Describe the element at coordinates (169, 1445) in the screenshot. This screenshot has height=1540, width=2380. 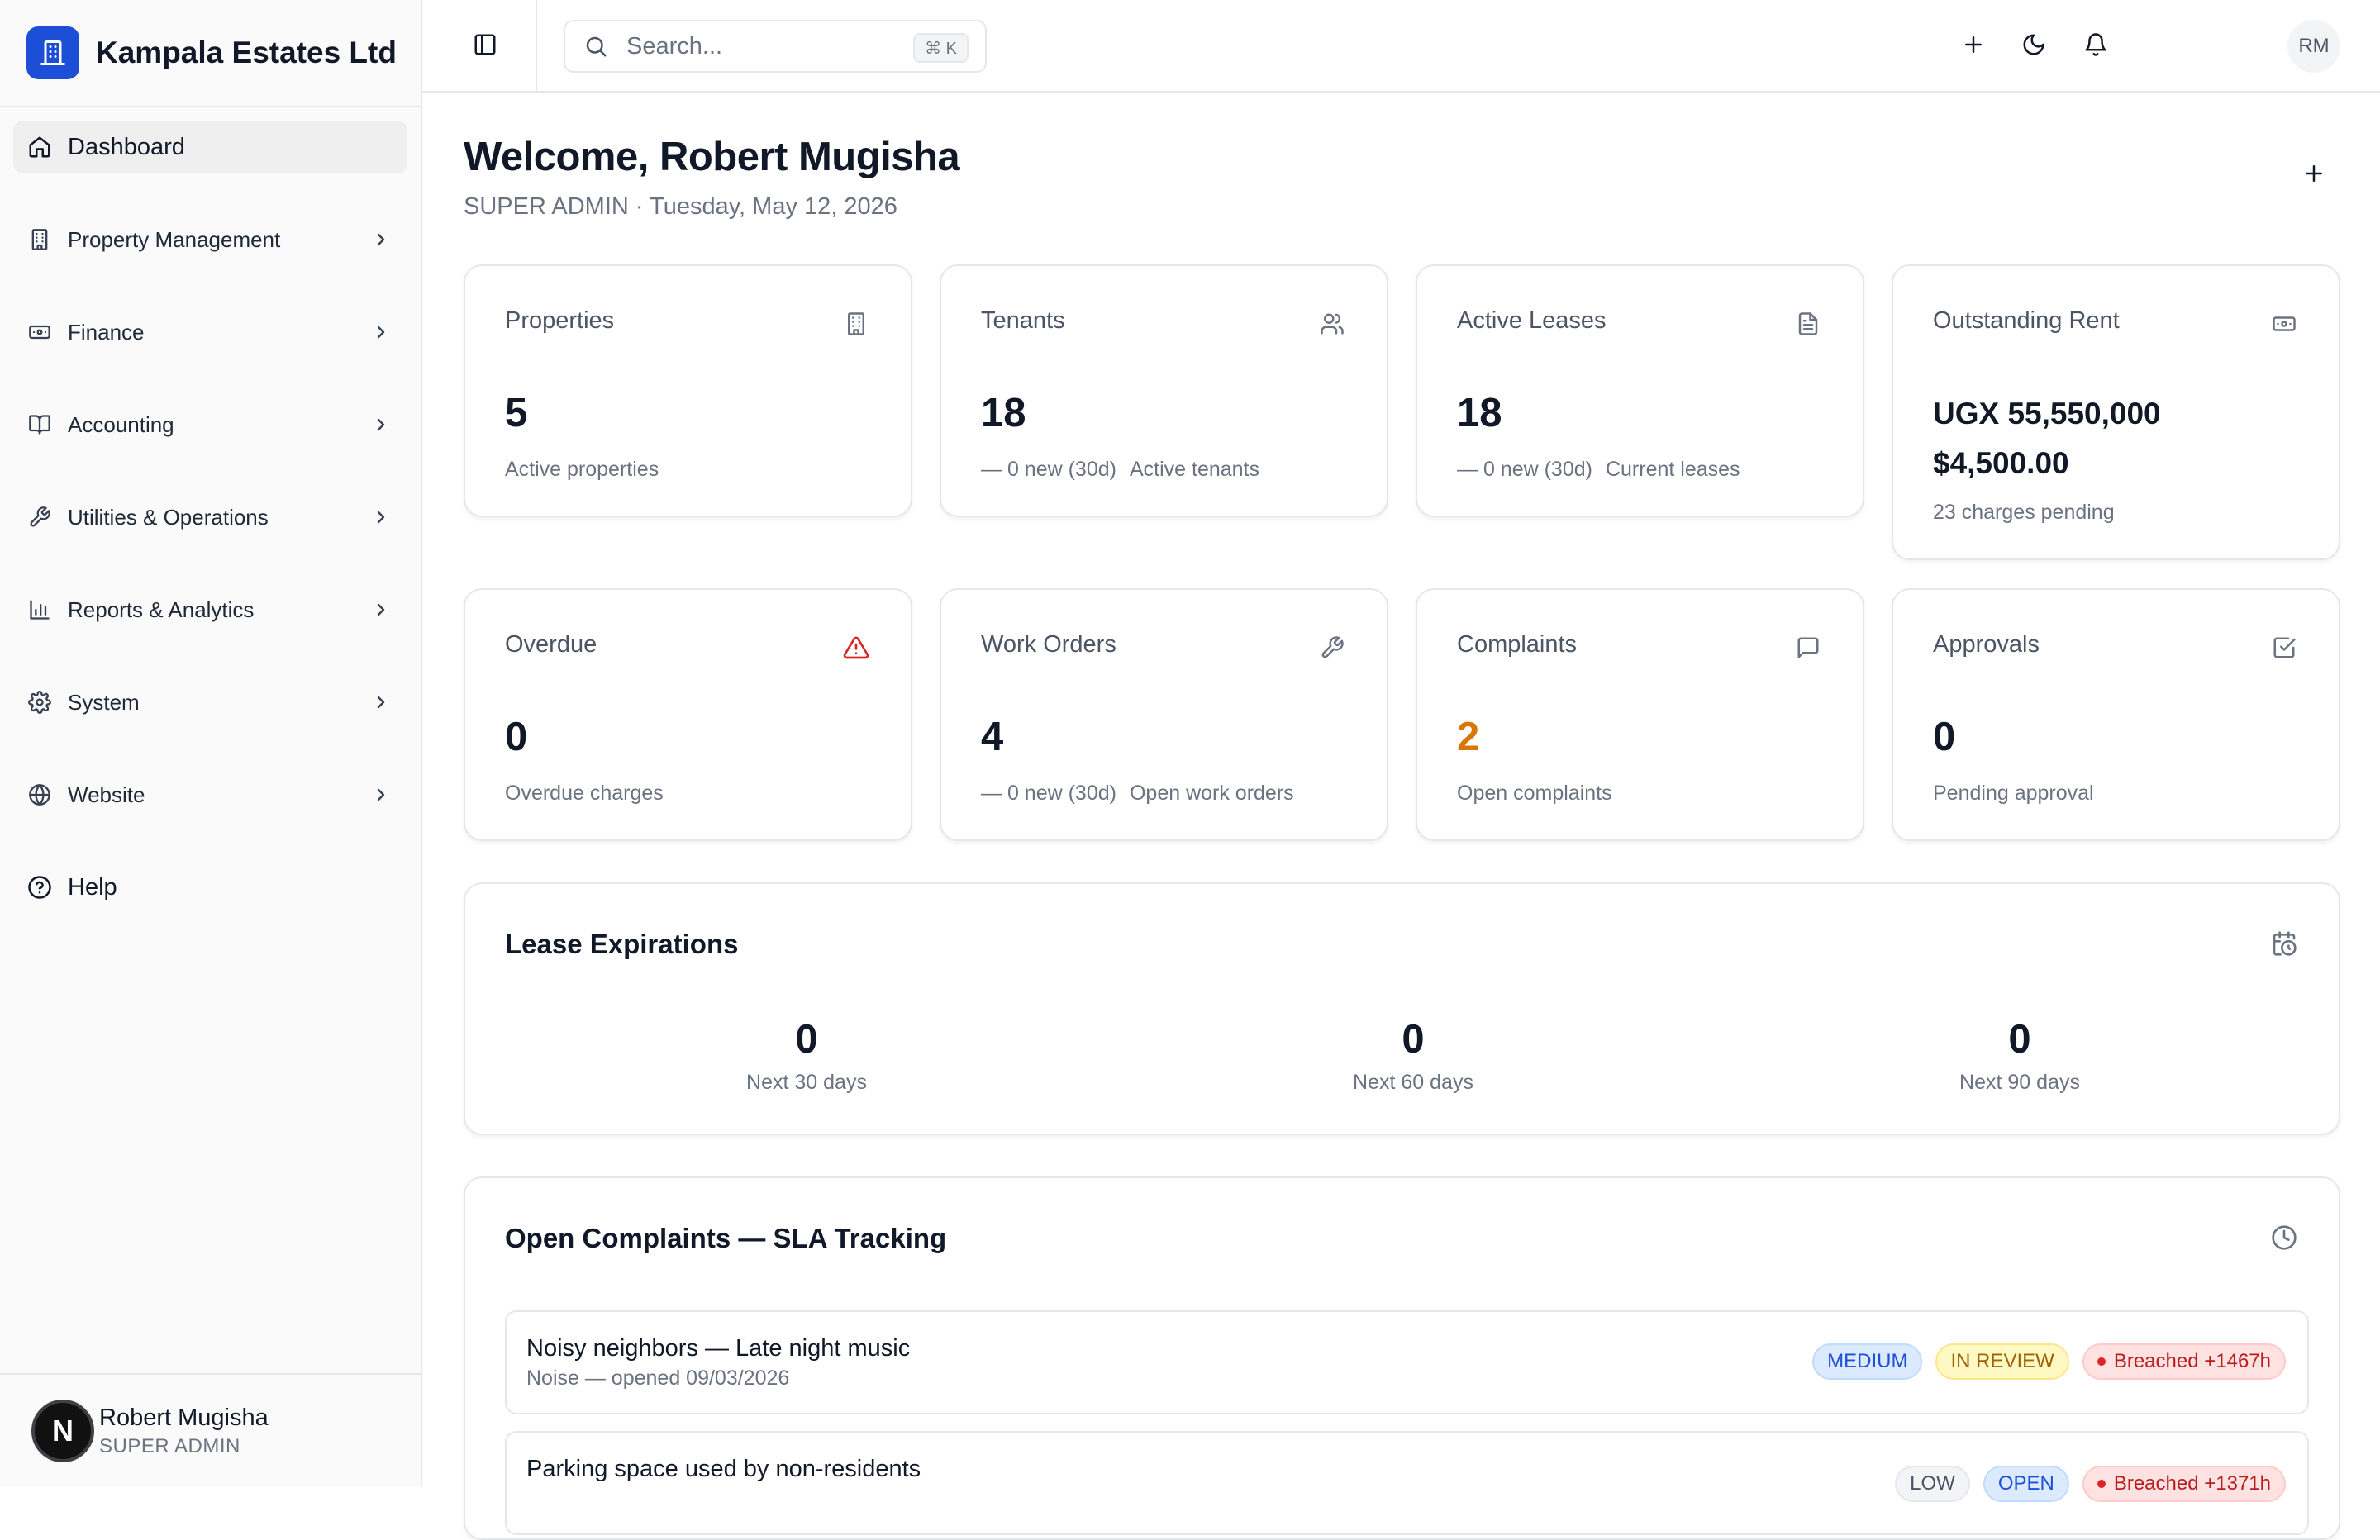
I see `user-role: SUPER ADMIN` at that location.